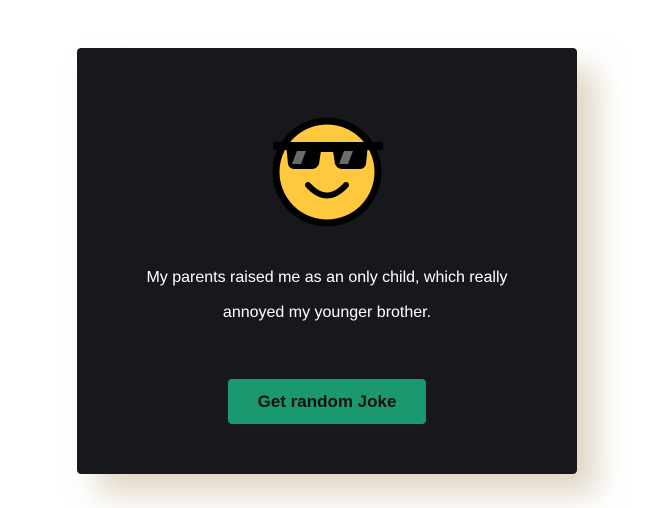 This screenshot has width=667, height=508. I want to click on sunglasses-emoji-icon, so click(327, 172).